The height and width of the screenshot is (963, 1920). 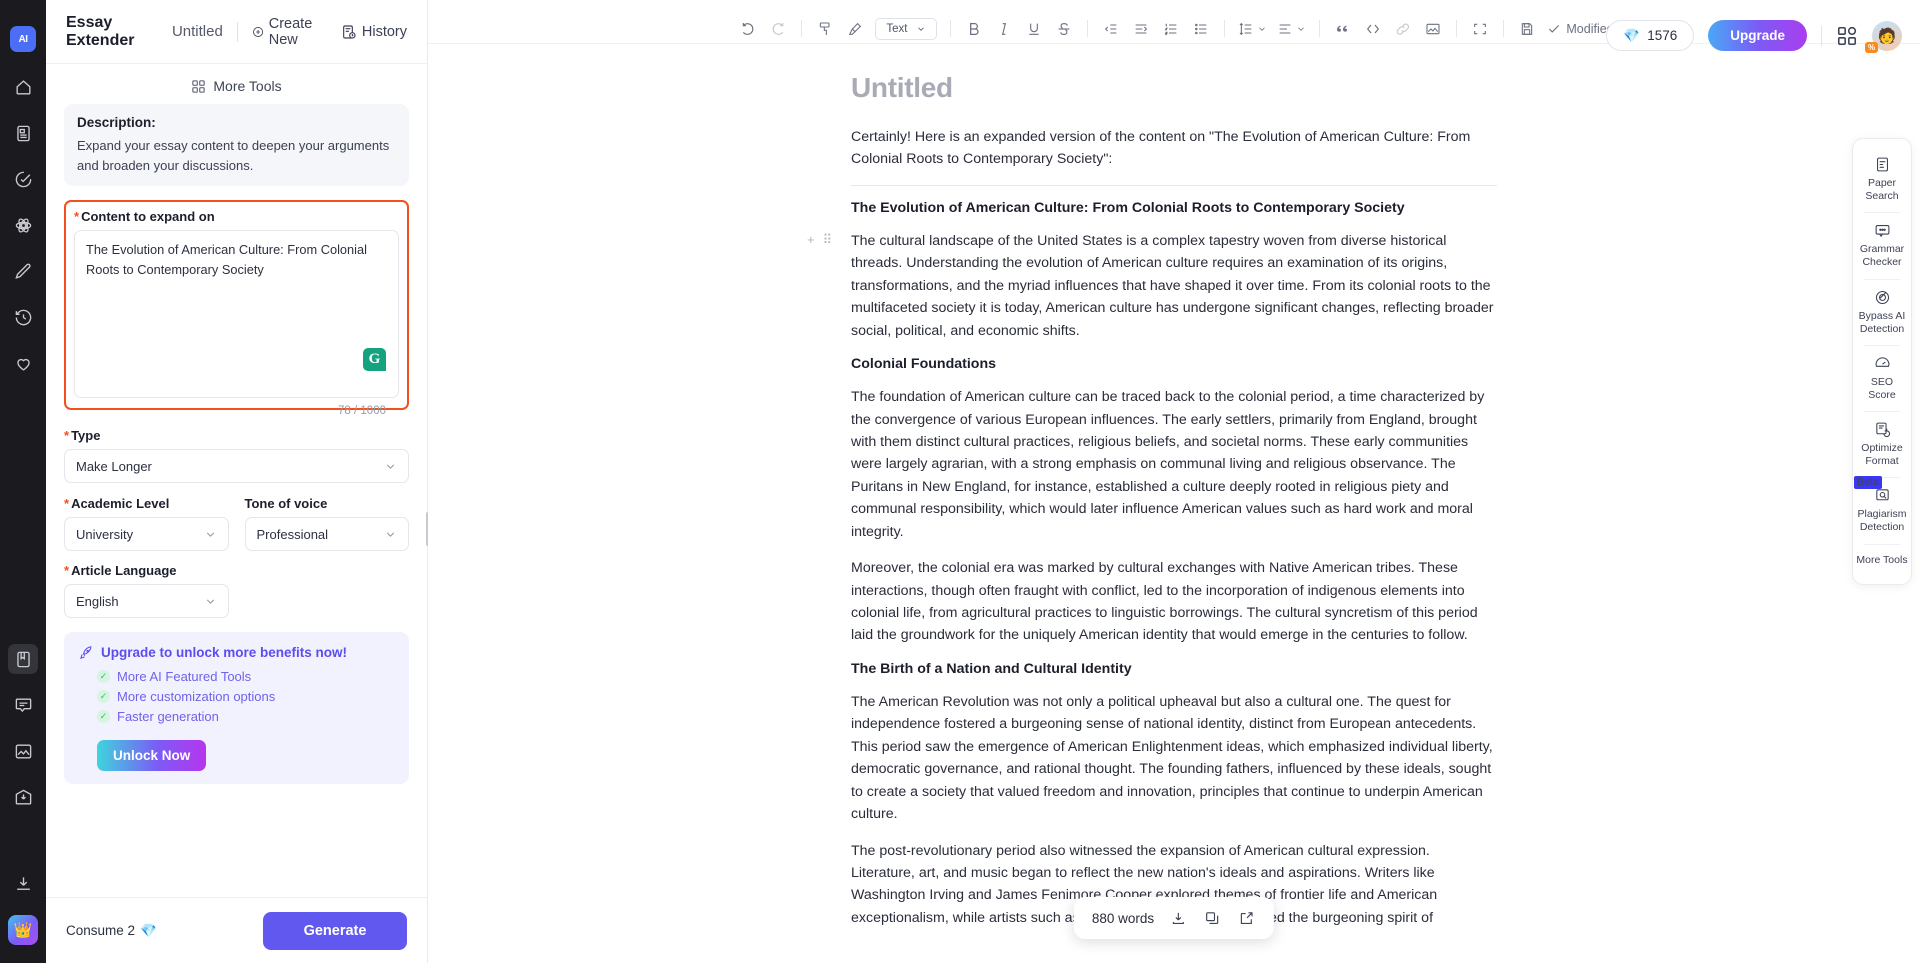 I want to click on academic-level-label: * Academic Level, so click(x=146, y=503).